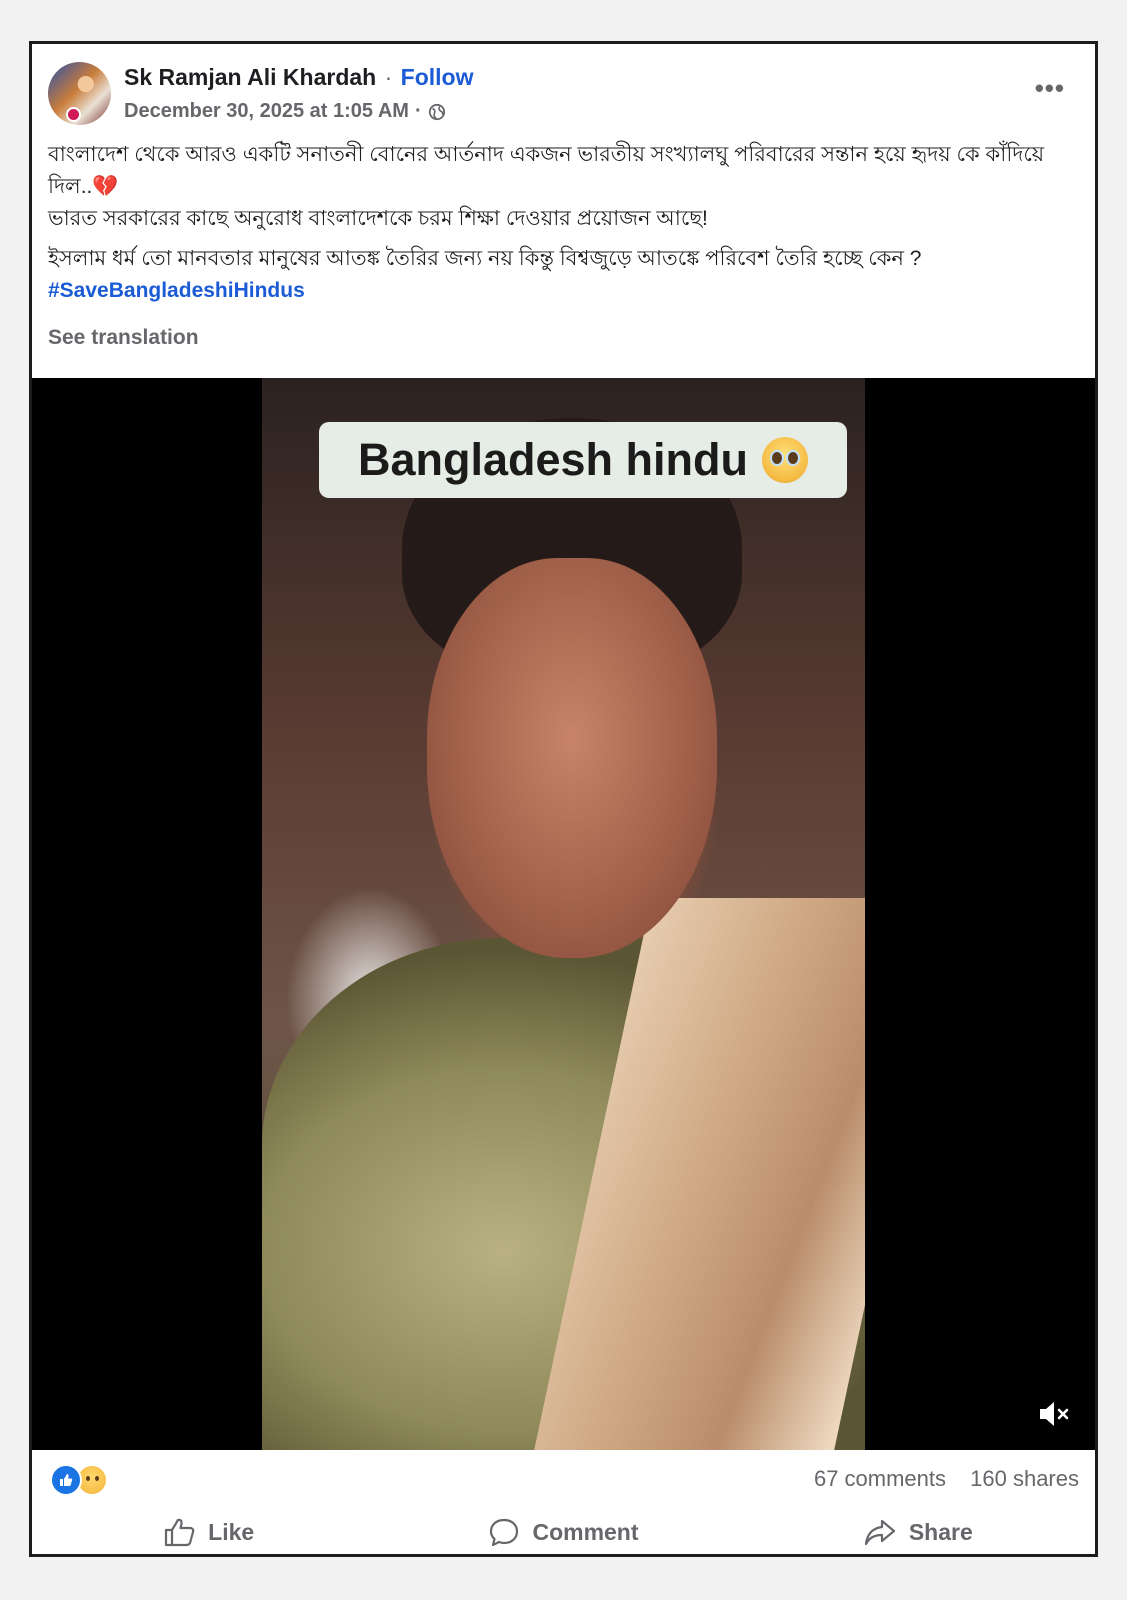  I want to click on more-options-button: •••, so click(1050, 88).